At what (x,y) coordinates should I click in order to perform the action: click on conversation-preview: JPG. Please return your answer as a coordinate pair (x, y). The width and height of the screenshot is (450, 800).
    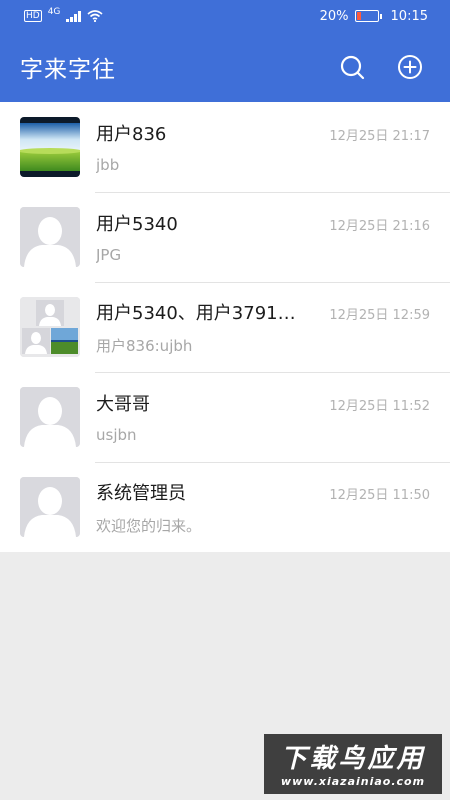
    Looking at the image, I should click on (109, 255).